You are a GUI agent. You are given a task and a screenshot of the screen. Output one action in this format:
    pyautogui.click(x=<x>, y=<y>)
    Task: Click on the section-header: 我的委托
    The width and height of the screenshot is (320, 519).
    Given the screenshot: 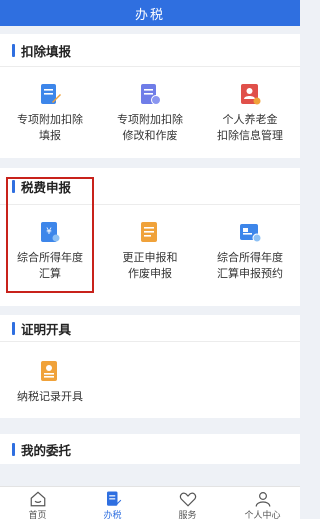 What is the action you would take?
    pyautogui.click(x=150, y=449)
    